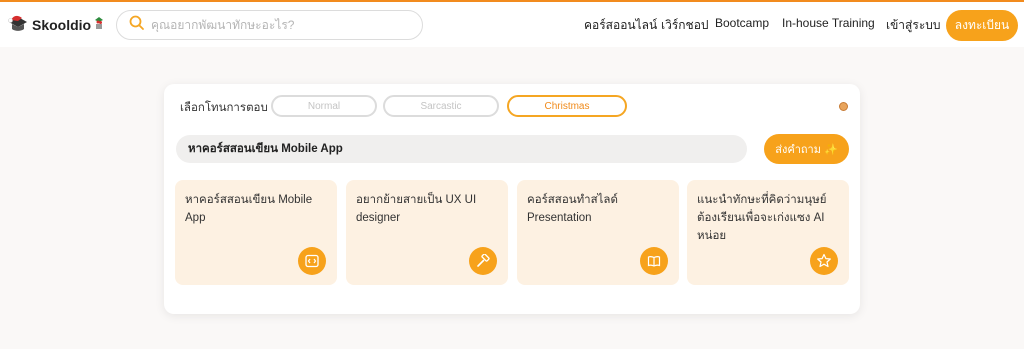 This screenshot has width=1024, height=349. What do you see at coordinates (483, 261) in the screenshot?
I see `hammer-icon` at bounding box center [483, 261].